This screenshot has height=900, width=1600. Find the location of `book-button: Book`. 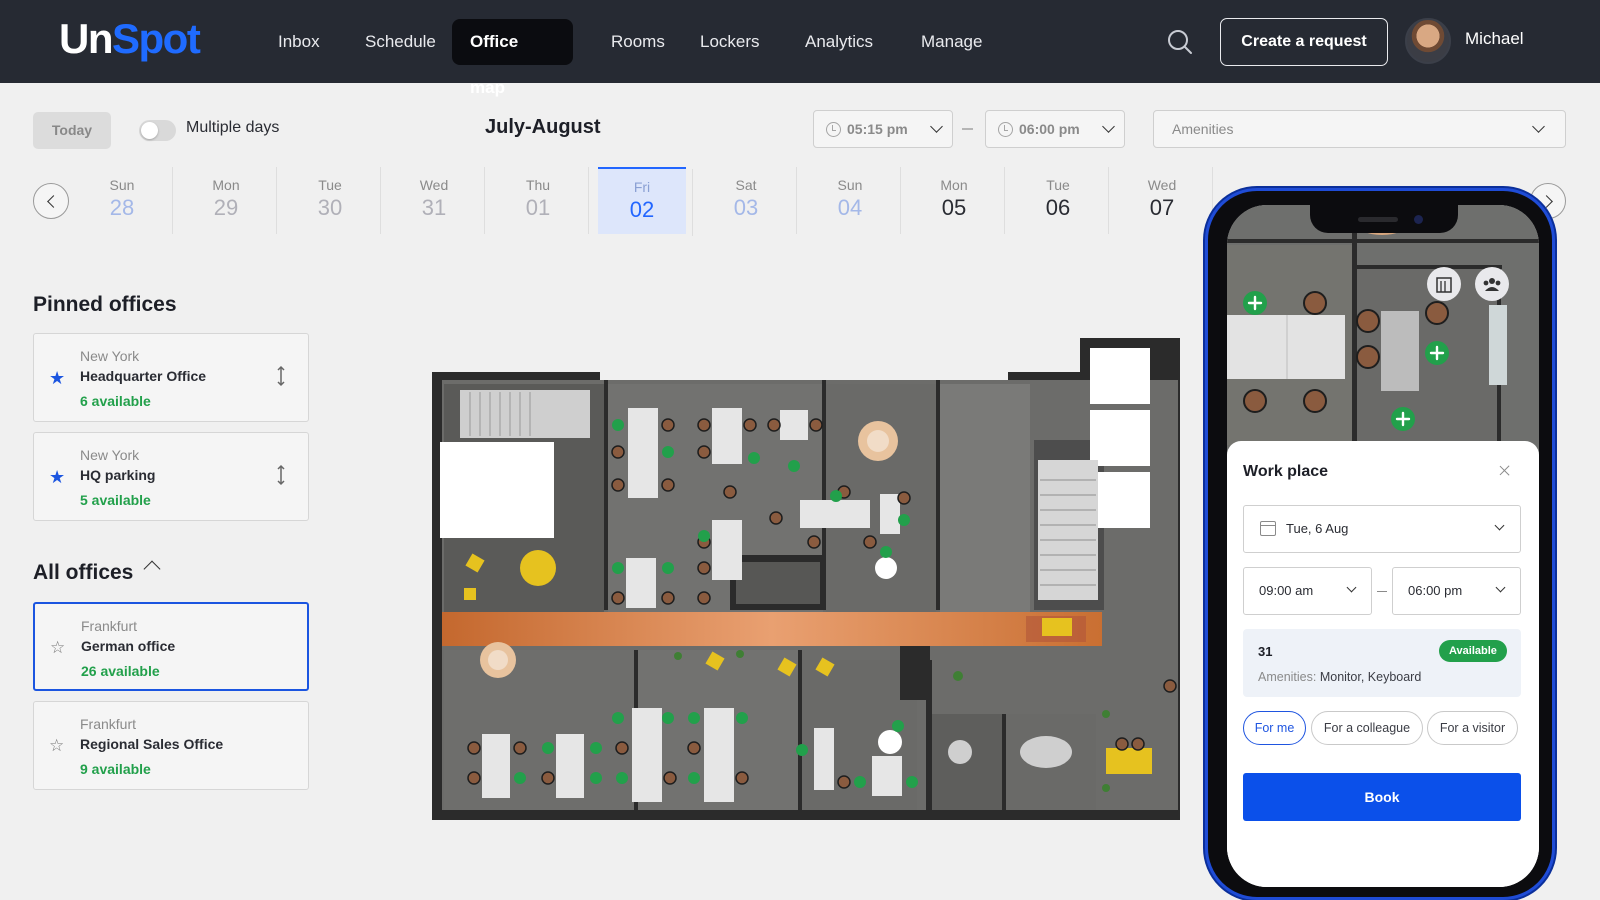

book-button: Book is located at coordinates (1382, 797).